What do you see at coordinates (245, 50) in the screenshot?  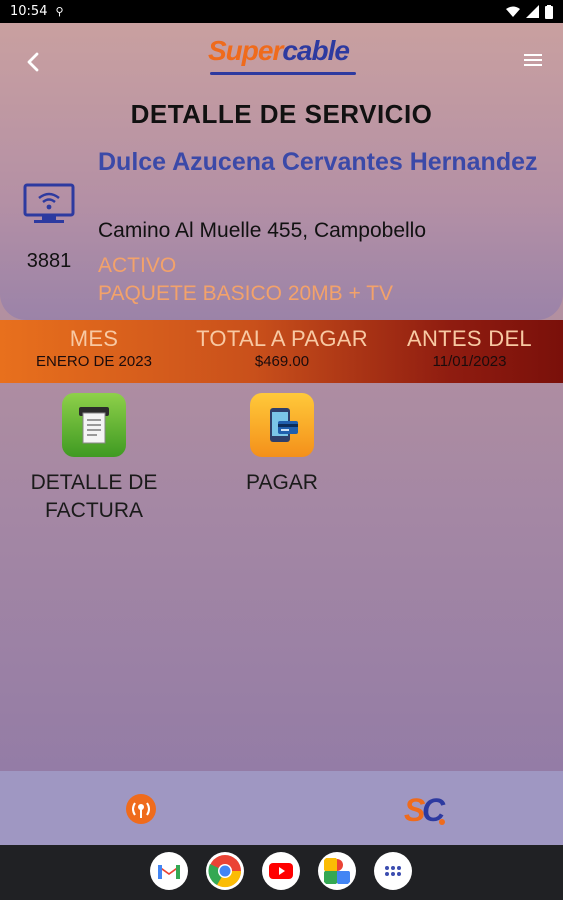 I see `logo-super-text: Super` at bounding box center [245, 50].